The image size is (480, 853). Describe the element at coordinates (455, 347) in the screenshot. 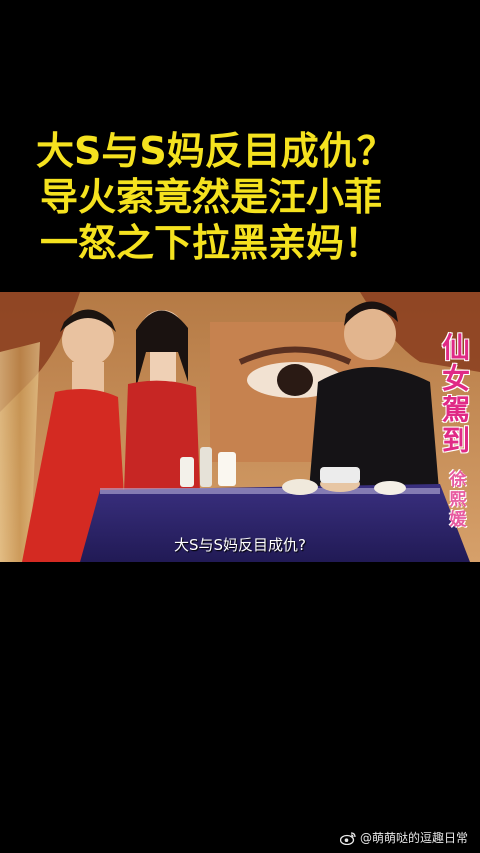

I see `show-logo-char: 仙` at that location.